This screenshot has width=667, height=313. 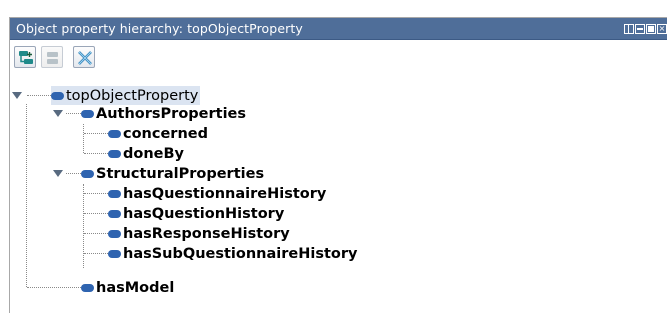 I want to click on tree-node-hasresponsehistory: hasResponseHistory, so click(x=199, y=233).